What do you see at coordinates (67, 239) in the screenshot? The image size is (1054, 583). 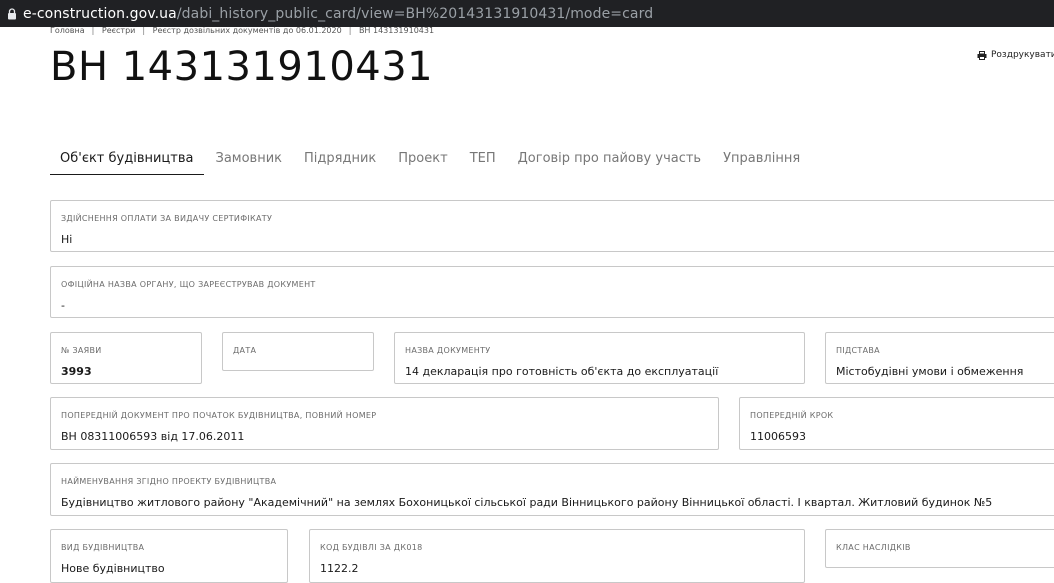 I see `field-value: Ні` at bounding box center [67, 239].